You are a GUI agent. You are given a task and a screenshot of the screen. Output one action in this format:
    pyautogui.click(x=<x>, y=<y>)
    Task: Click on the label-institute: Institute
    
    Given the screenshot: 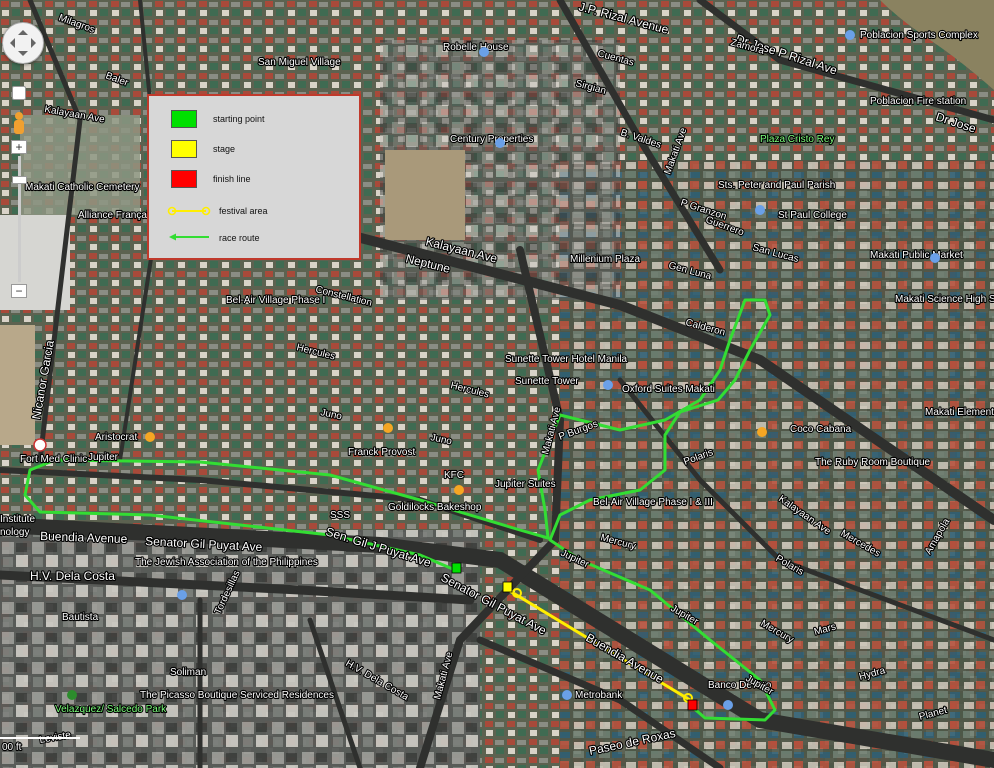 What is the action you would take?
    pyautogui.click(x=17, y=519)
    